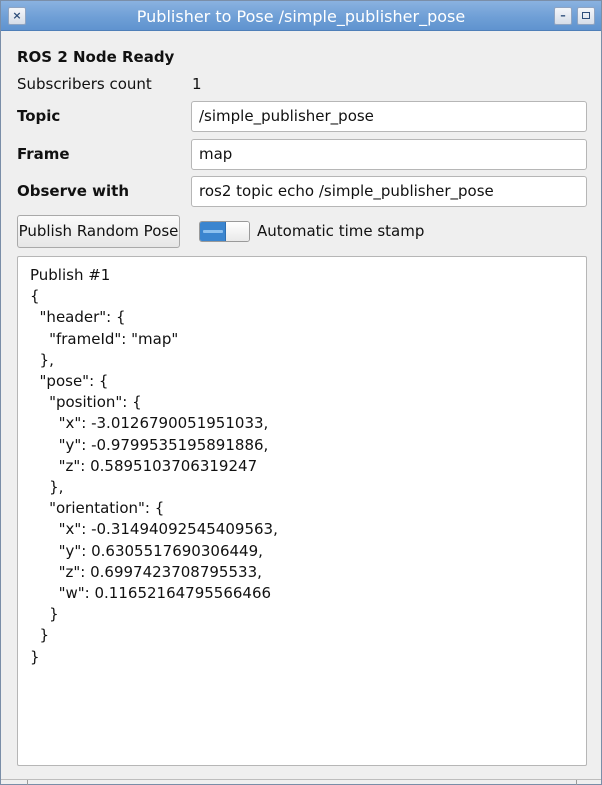  I want to click on output-line: "pose": {, so click(69, 381).